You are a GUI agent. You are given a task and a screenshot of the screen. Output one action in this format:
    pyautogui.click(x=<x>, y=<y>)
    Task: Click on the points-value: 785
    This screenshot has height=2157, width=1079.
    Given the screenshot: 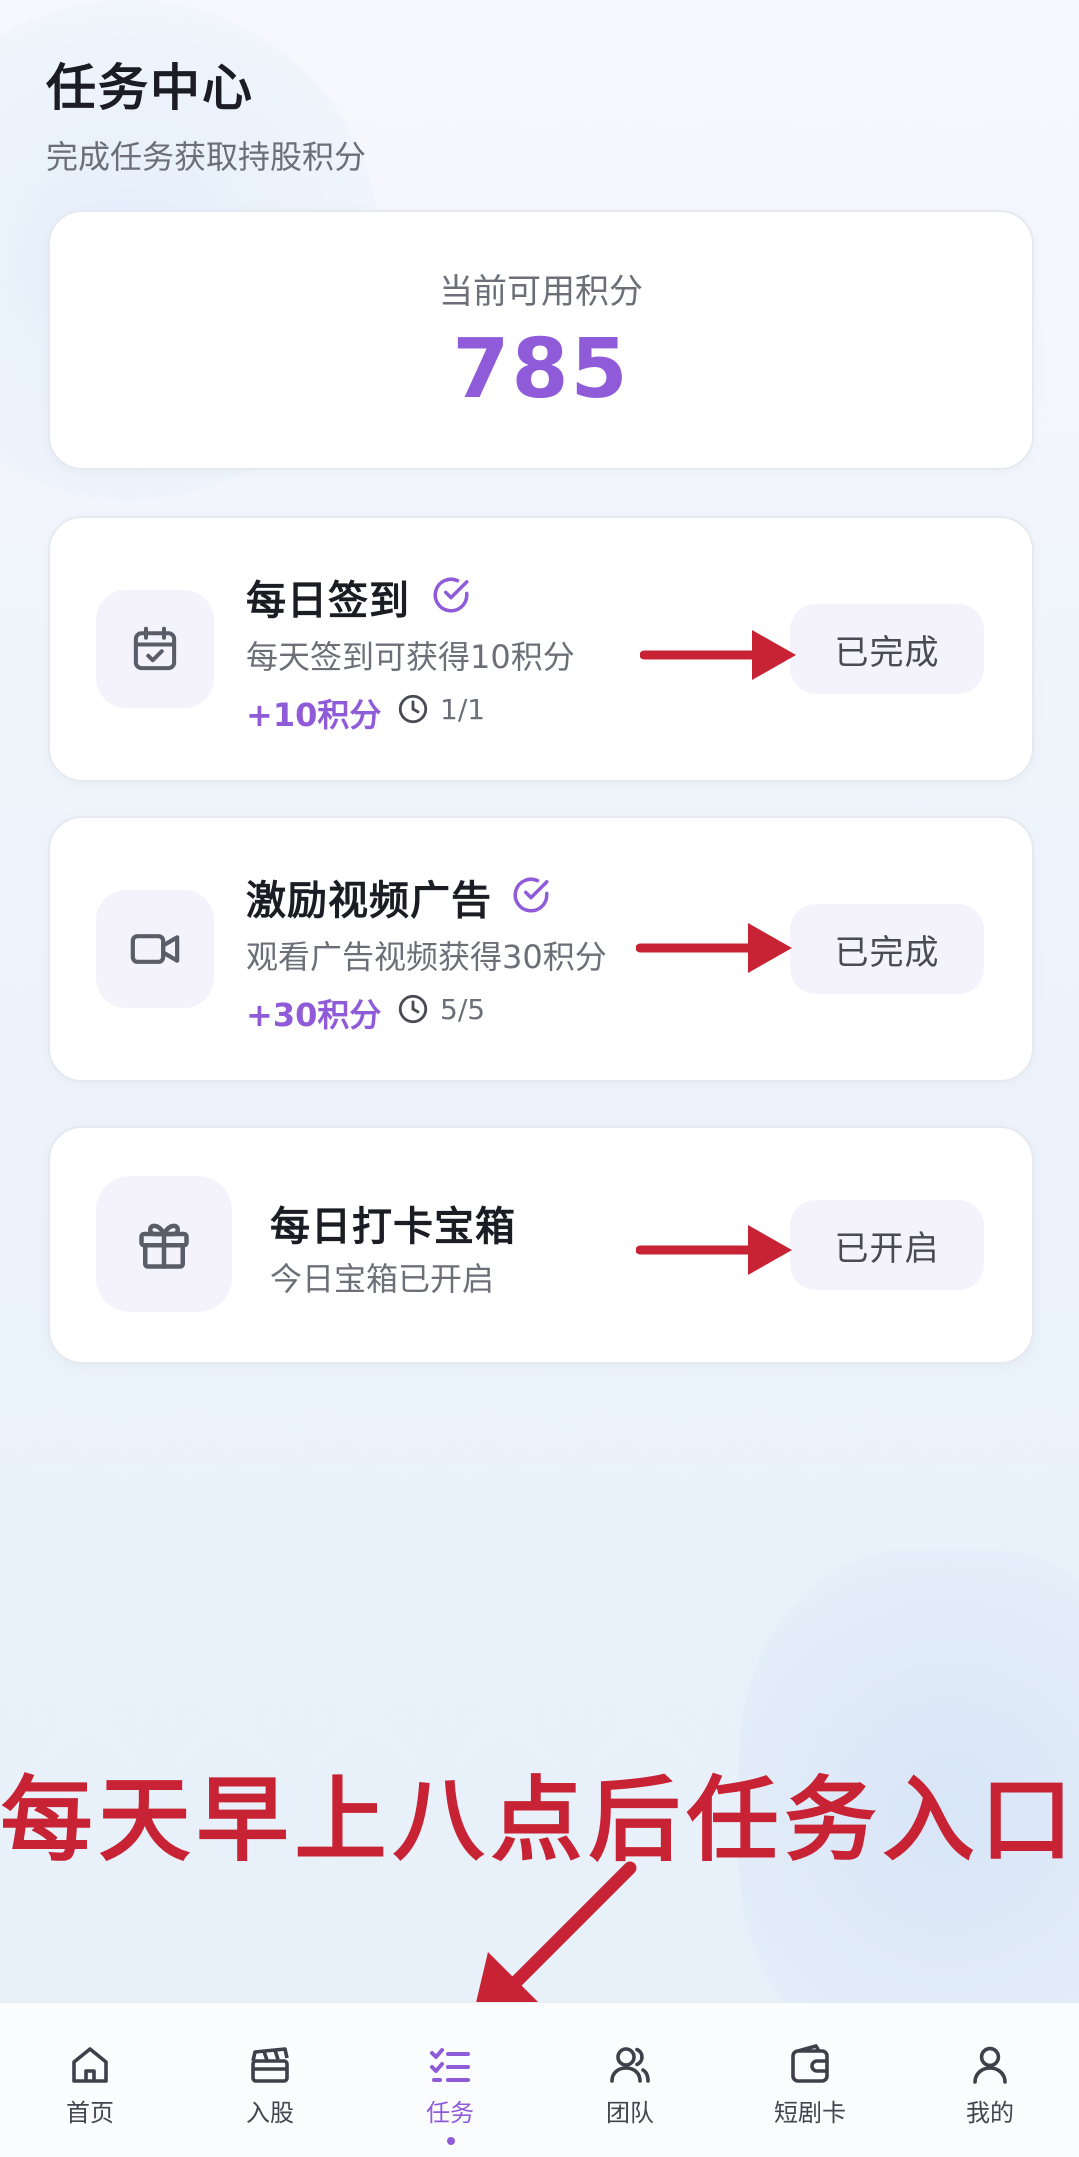 What is the action you would take?
    pyautogui.click(x=541, y=369)
    